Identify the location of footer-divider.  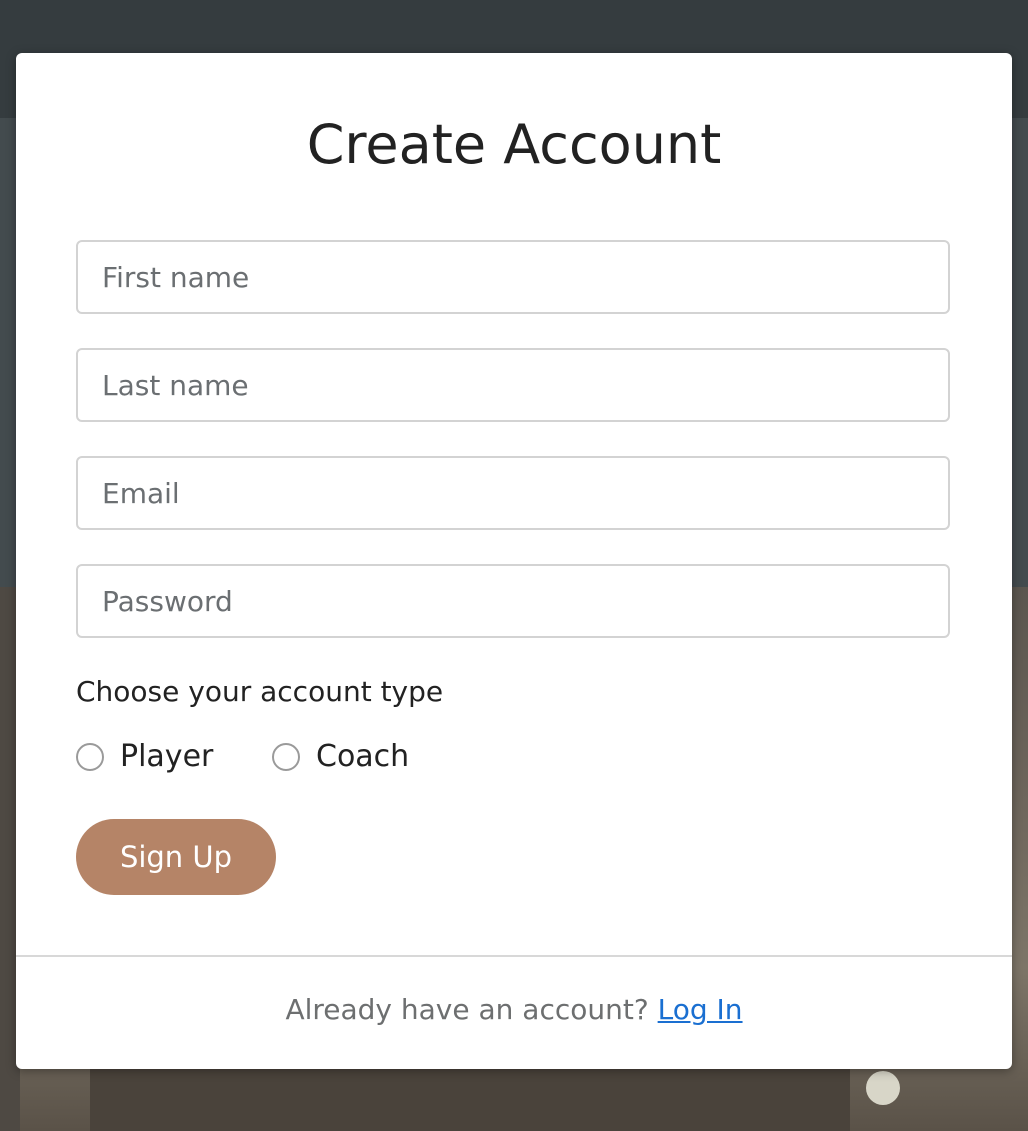
(514, 956).